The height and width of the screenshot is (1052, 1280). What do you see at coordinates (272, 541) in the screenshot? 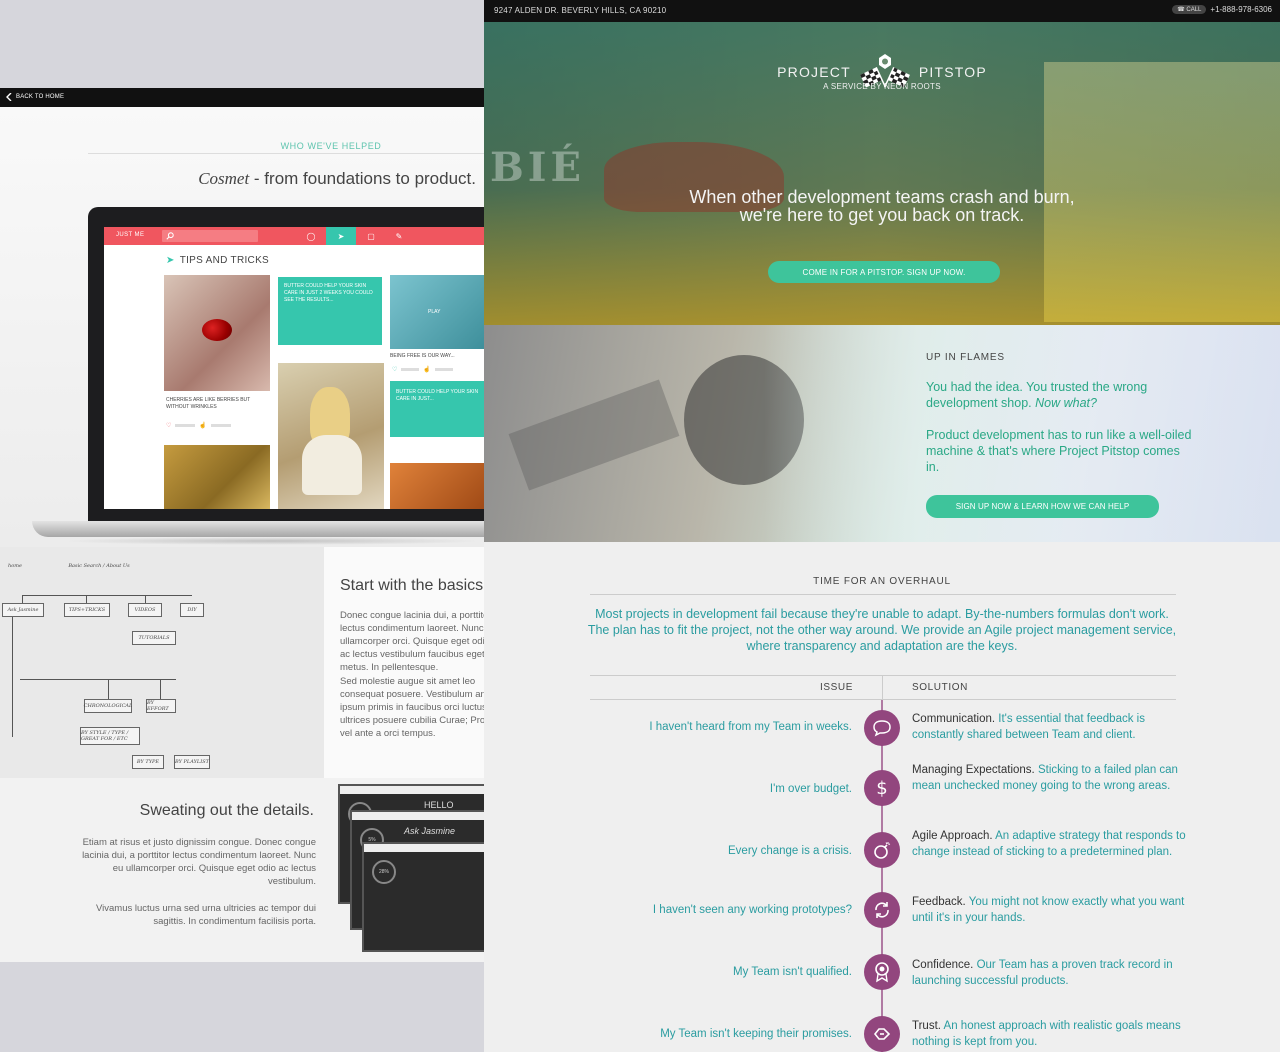
I see `laptop-shadow` at bounding box center [272, 541].